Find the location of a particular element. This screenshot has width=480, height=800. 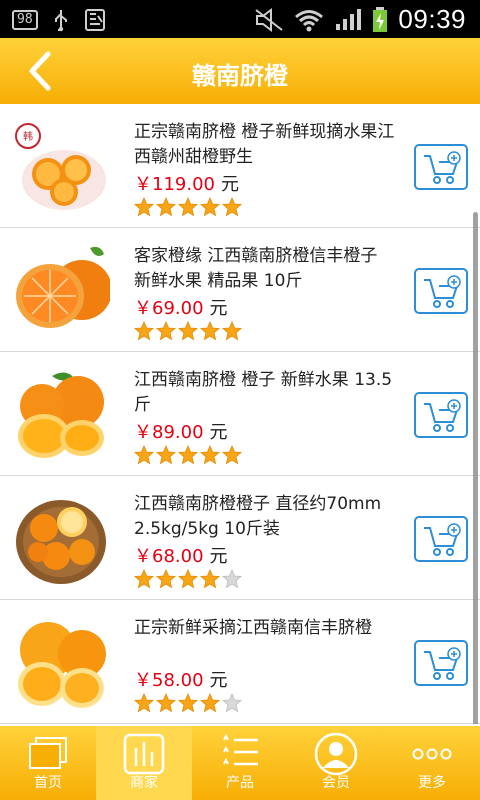

product-price: ￥119.00 is located at coordinates (174, 184).